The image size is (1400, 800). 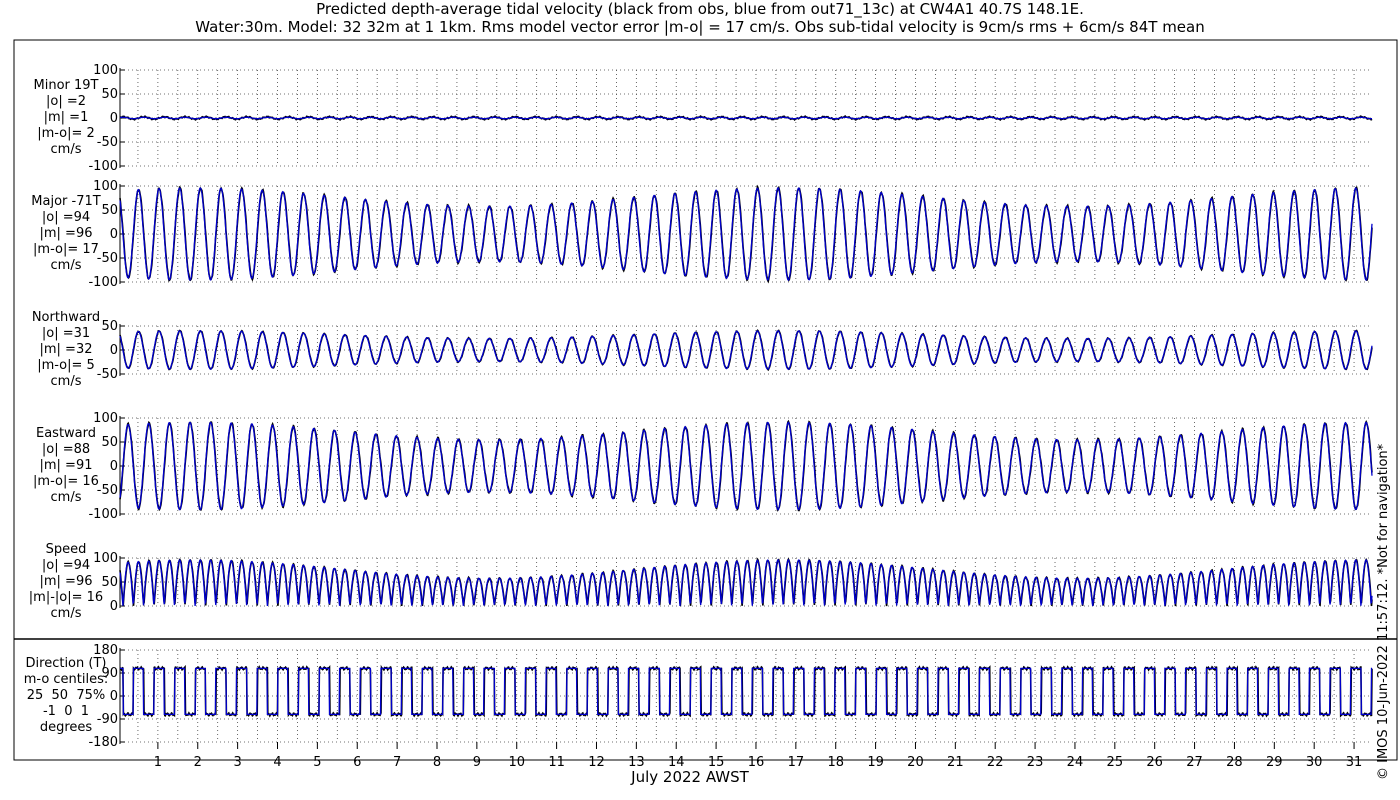 What do you see at coordinates (66, 711) in the screenshot?
I see `panel-label-line: -1 0 1` at bounding box center [66, 711].